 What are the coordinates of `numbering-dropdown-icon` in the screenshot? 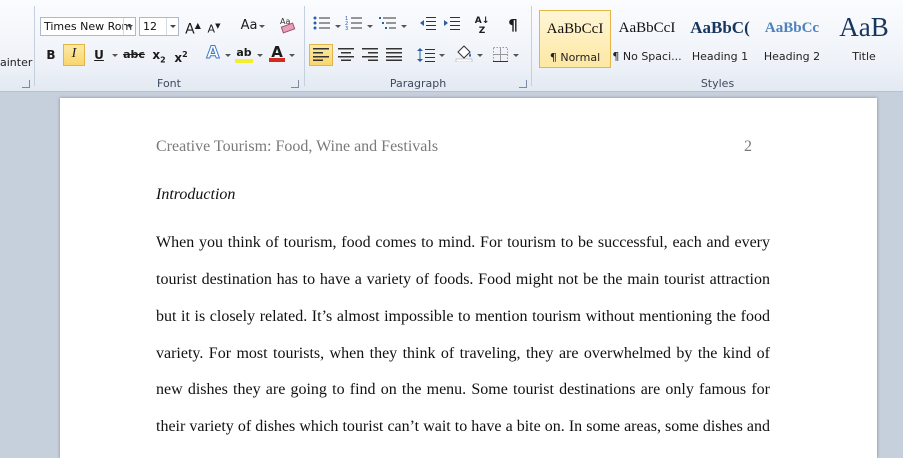 It's located at (370, 26).